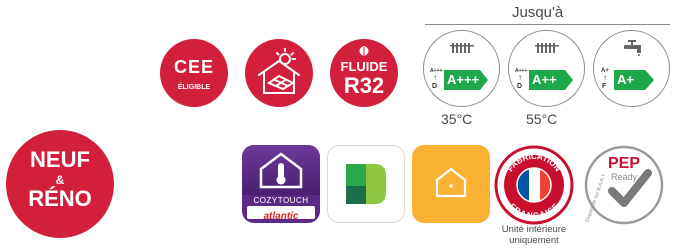 This screenshot has width=675, height=248. I want to click on ampersand-label: &, so click(60, 180).